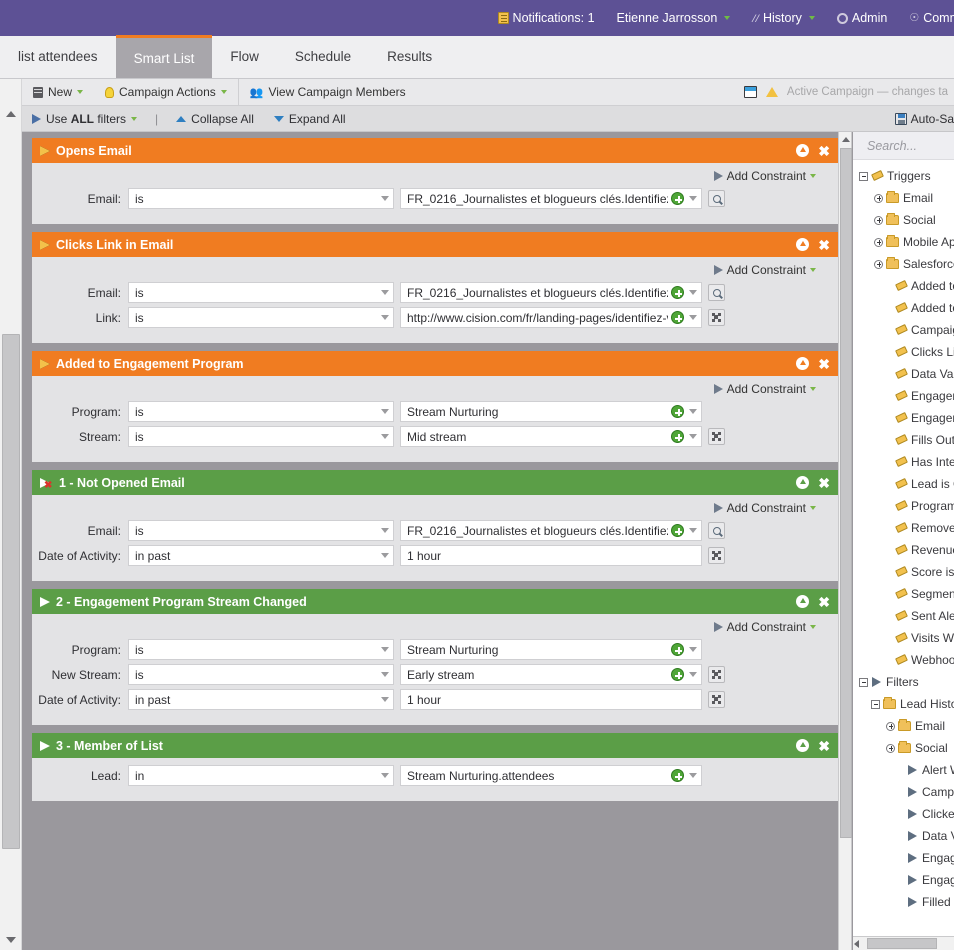 The image size is (954, 950). What do you see at coordinates (903, 836) in the screenshot?
I see `tree-node: Data Va` at bounding box center [903, 836].